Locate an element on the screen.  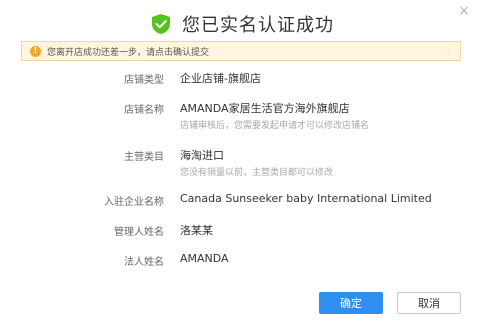
confirm-button: 确定 is located at coordinates (351, 303).